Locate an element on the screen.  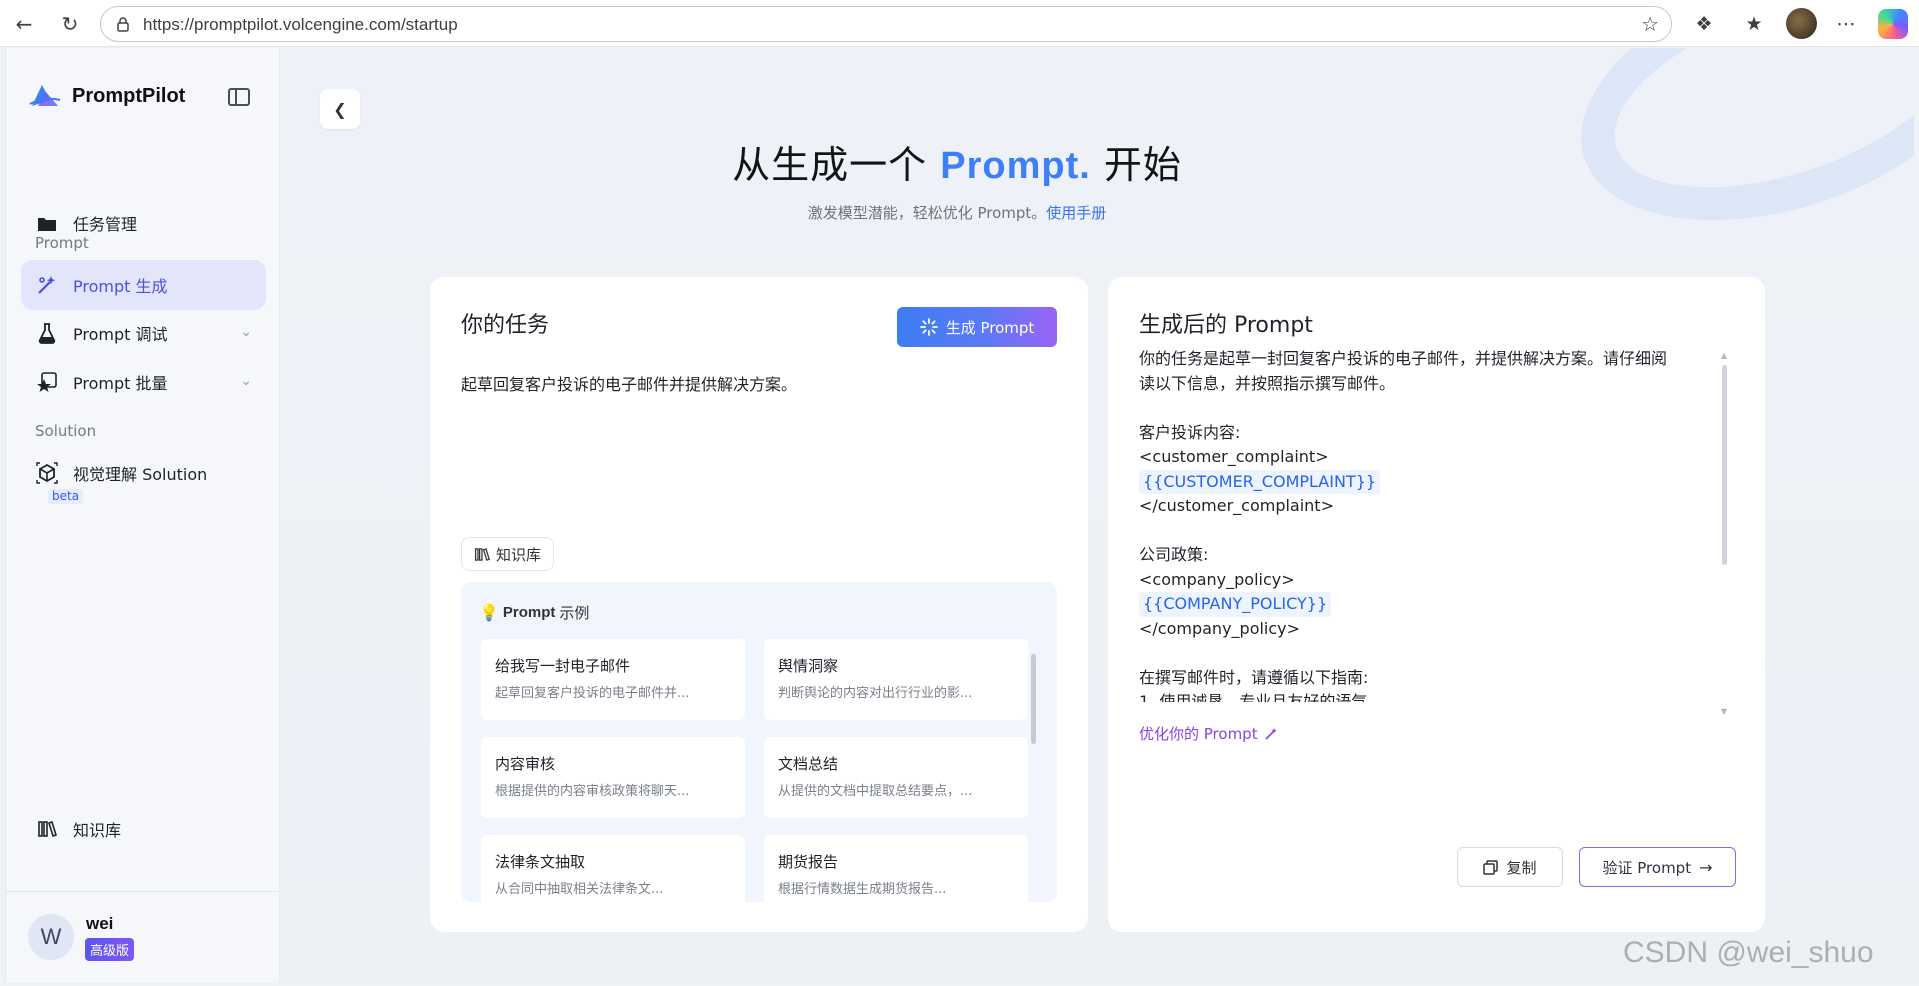
optimize-prompt-link: 优化你的 Prompt is located at coordinates (1208, 733).